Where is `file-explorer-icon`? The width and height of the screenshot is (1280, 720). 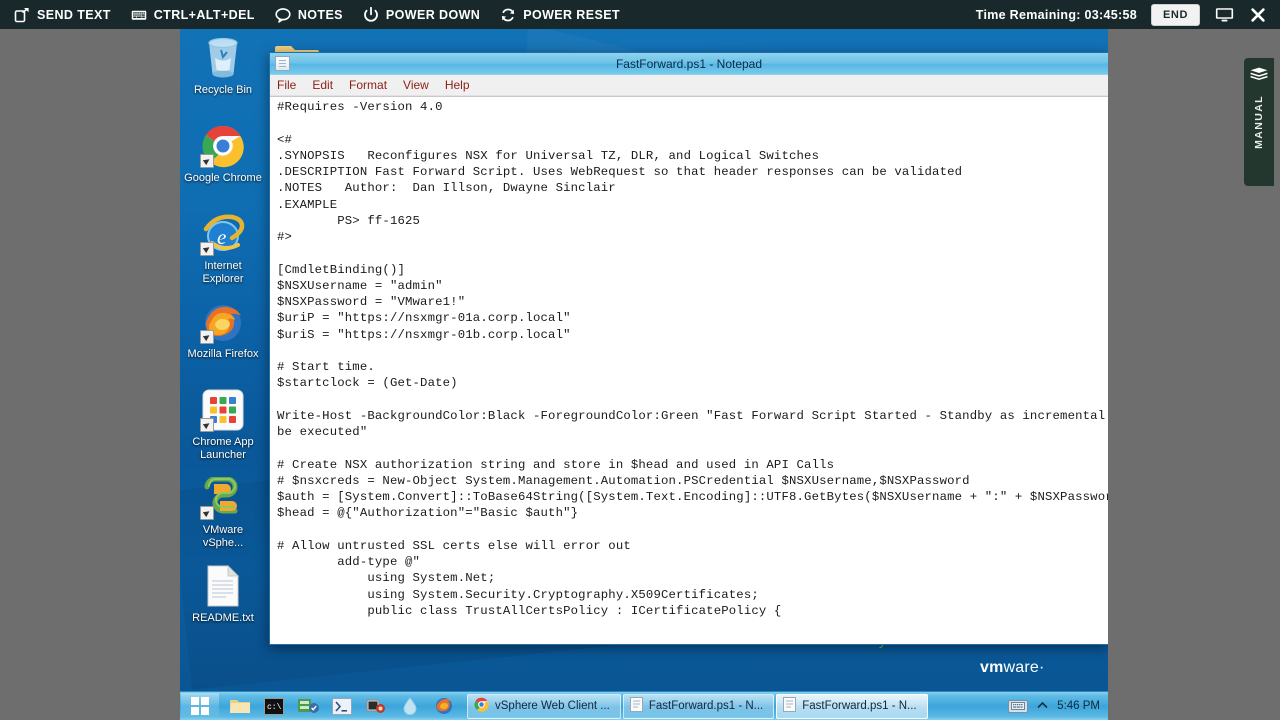 file-explorer-icon is located at coordinates (240, 706).